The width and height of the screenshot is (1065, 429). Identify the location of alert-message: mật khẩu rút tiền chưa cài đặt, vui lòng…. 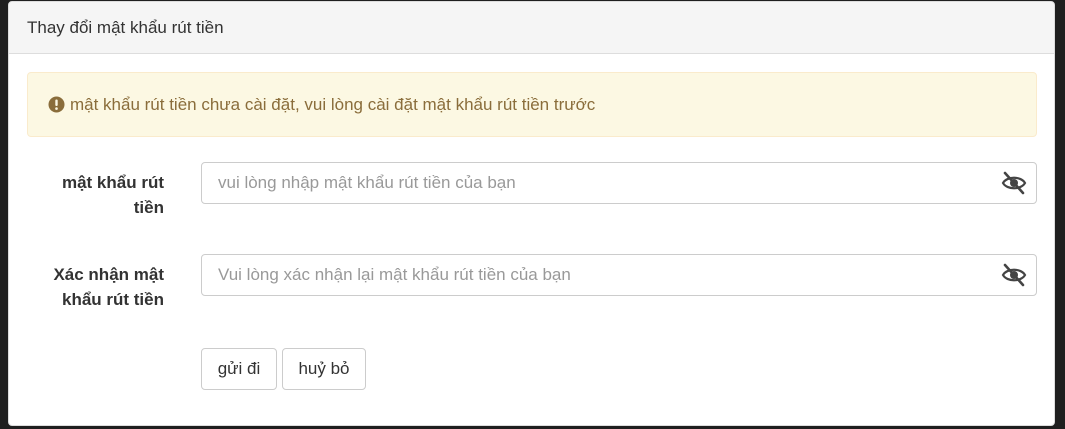
(333, 104).